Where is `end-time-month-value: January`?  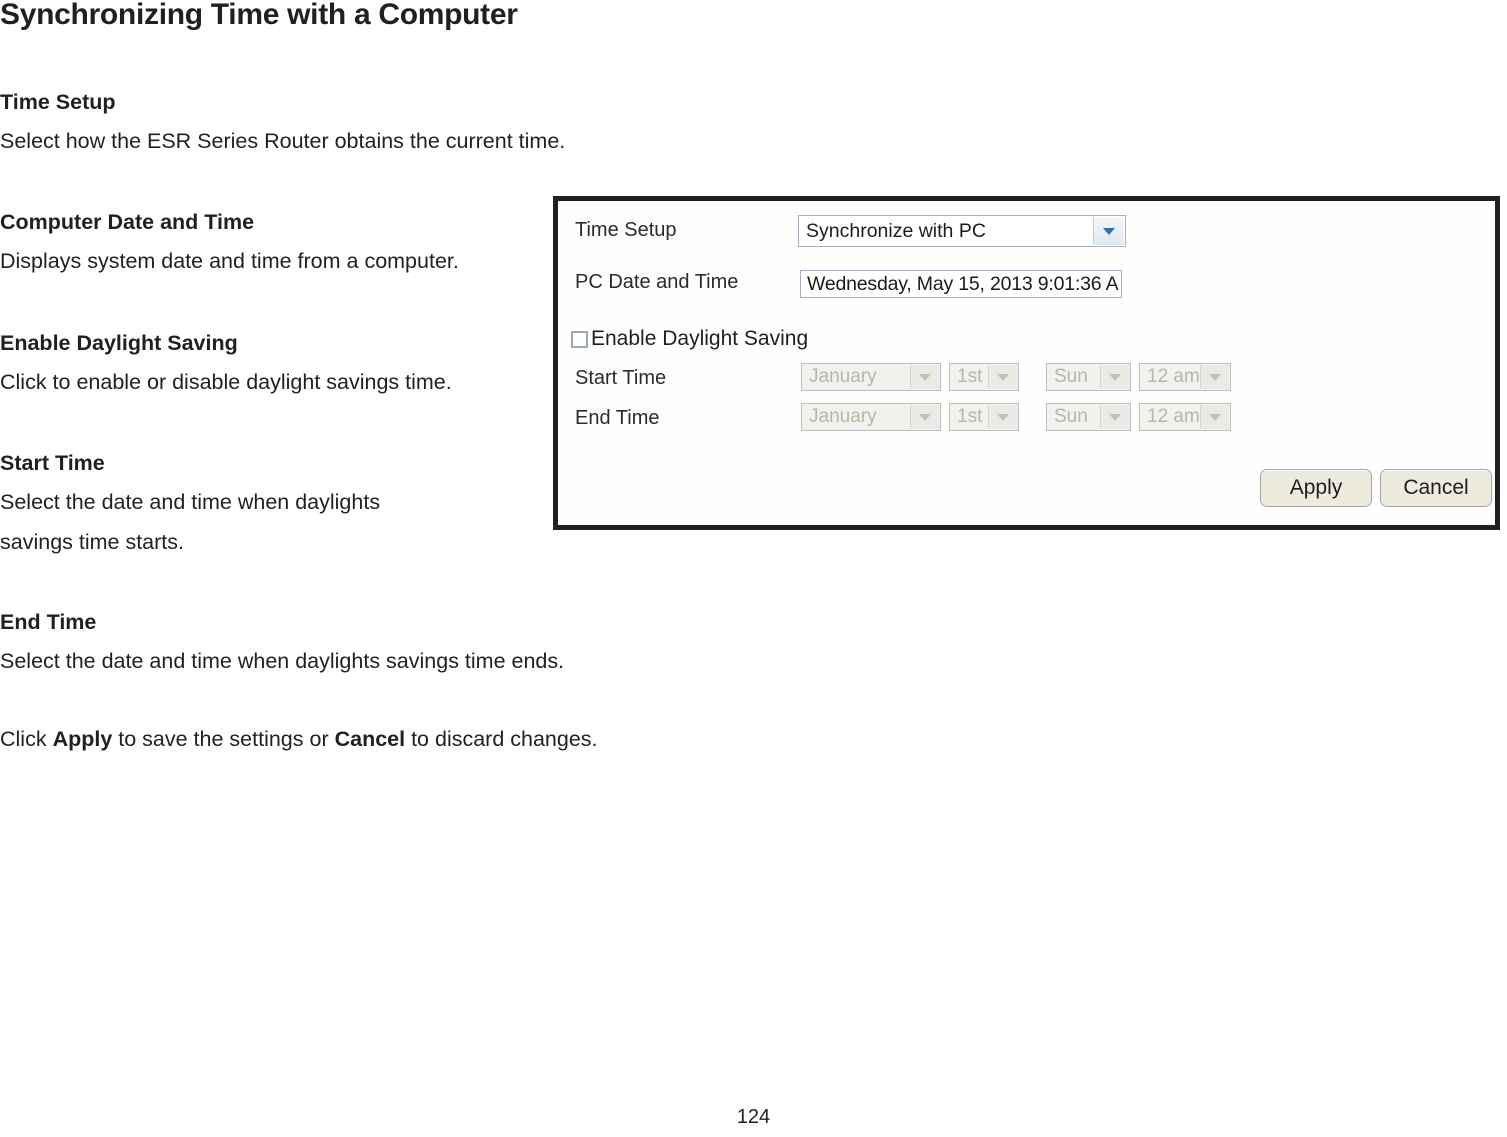
end-time-month-value: January is located at coordinates (843, 416).